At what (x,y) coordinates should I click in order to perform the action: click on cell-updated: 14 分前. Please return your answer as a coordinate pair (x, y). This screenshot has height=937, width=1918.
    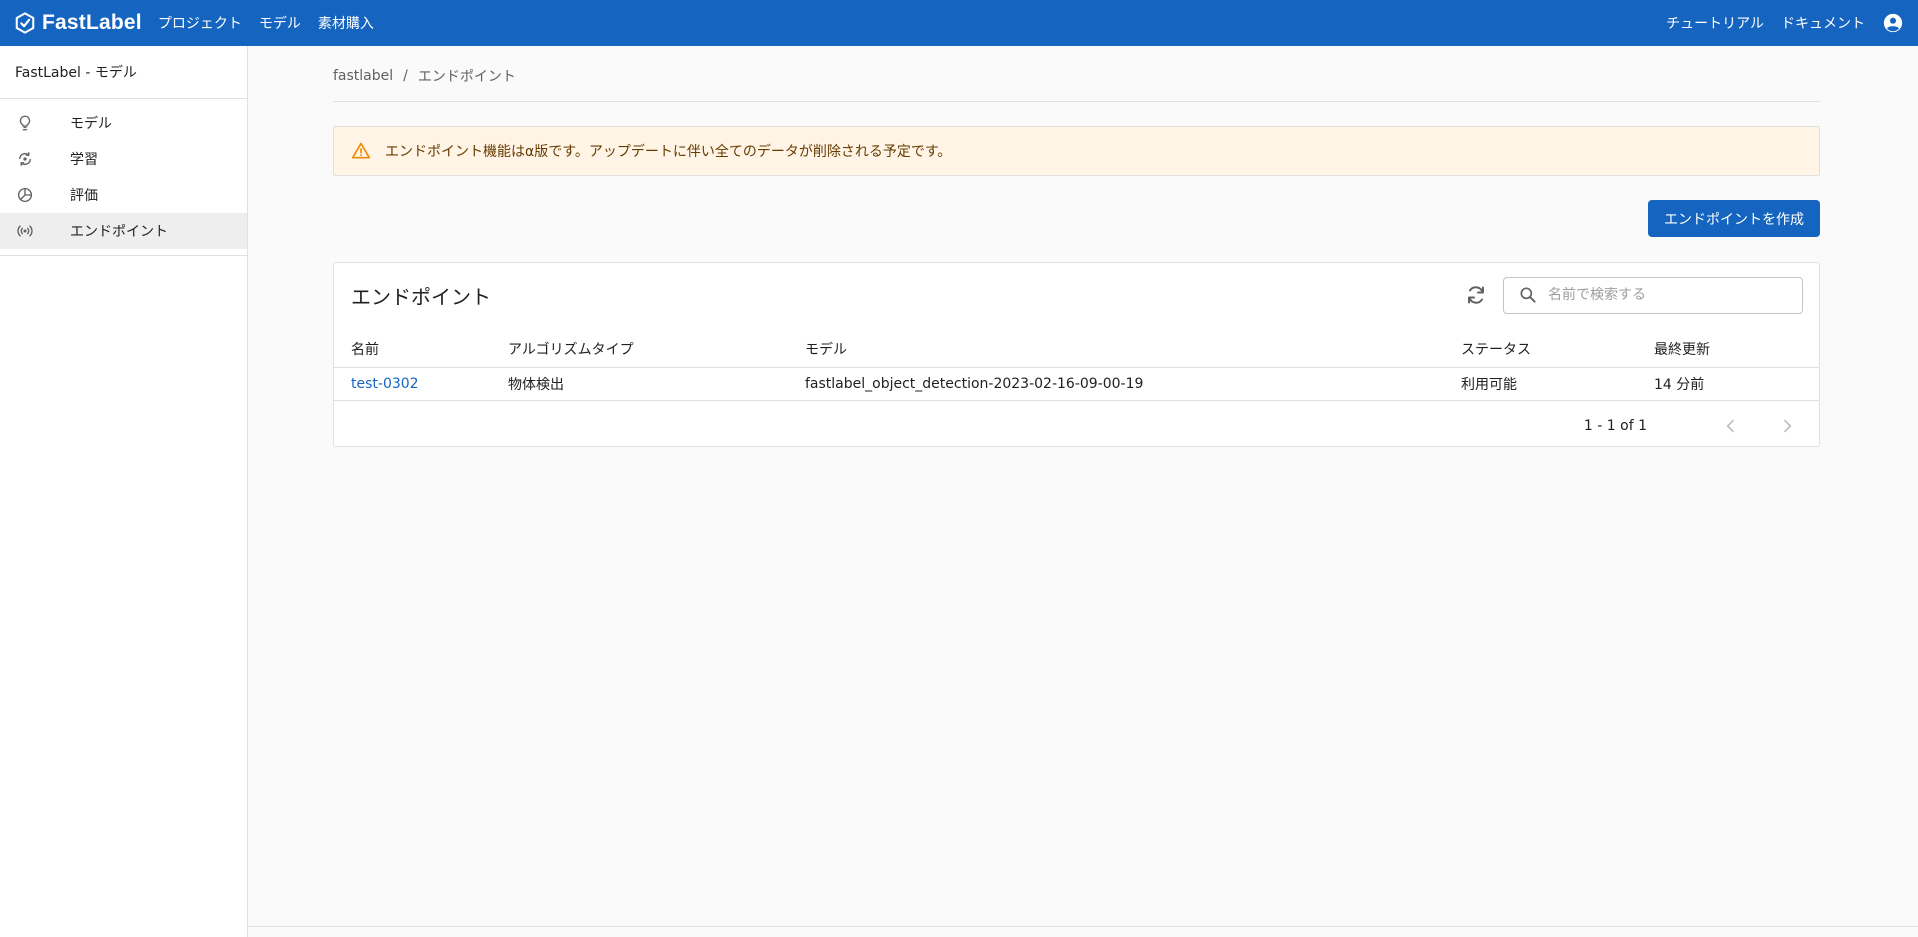
    Looking at the image, I should click on (1736, 383).